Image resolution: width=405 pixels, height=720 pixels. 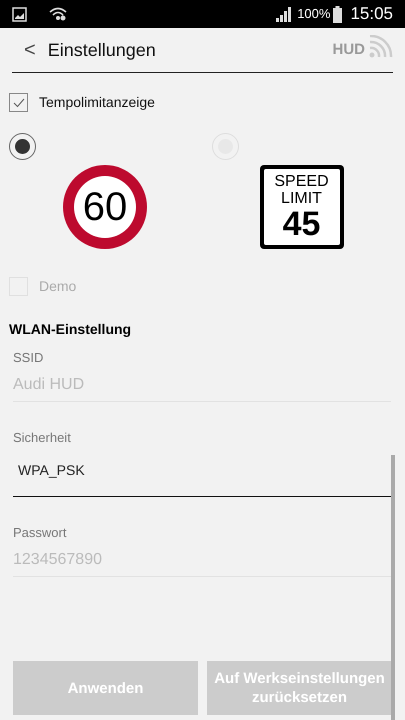 What do you see at coordinates (380, 47) in the screenshot?
I see `signal-waves-icon` at bounding box center [380, 47].